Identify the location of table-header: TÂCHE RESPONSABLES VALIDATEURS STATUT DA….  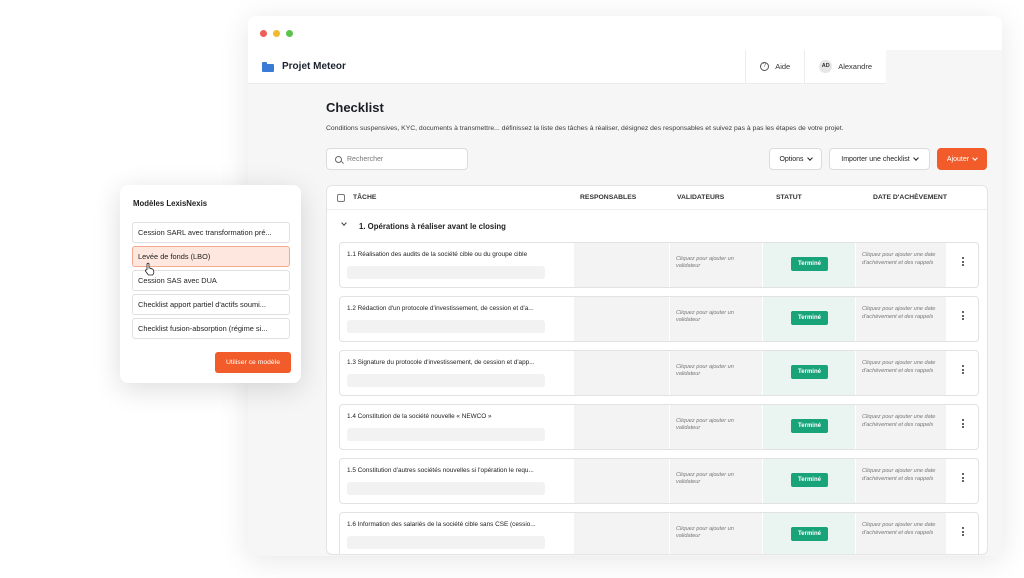
(657, 198).